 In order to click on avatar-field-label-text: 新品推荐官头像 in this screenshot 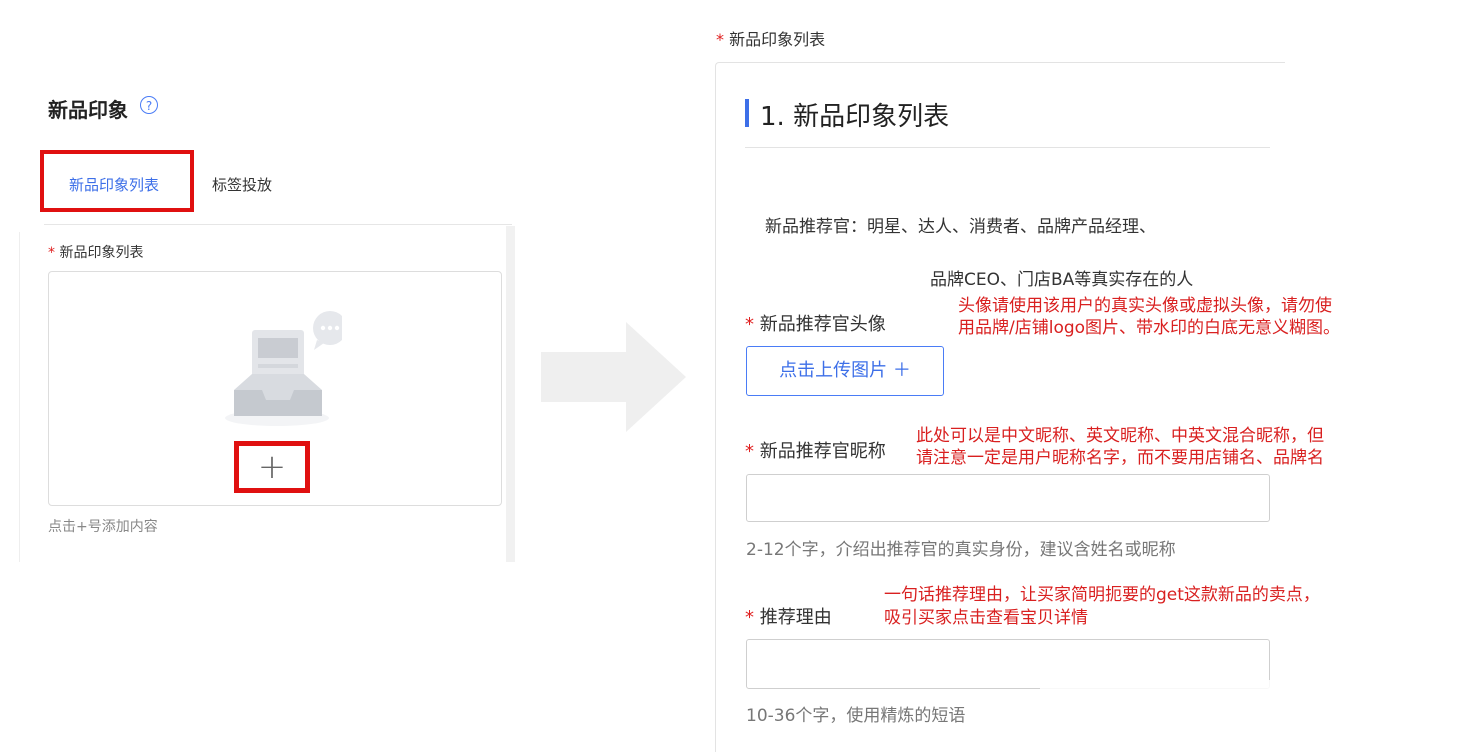, I will do `click(822, 324)`.